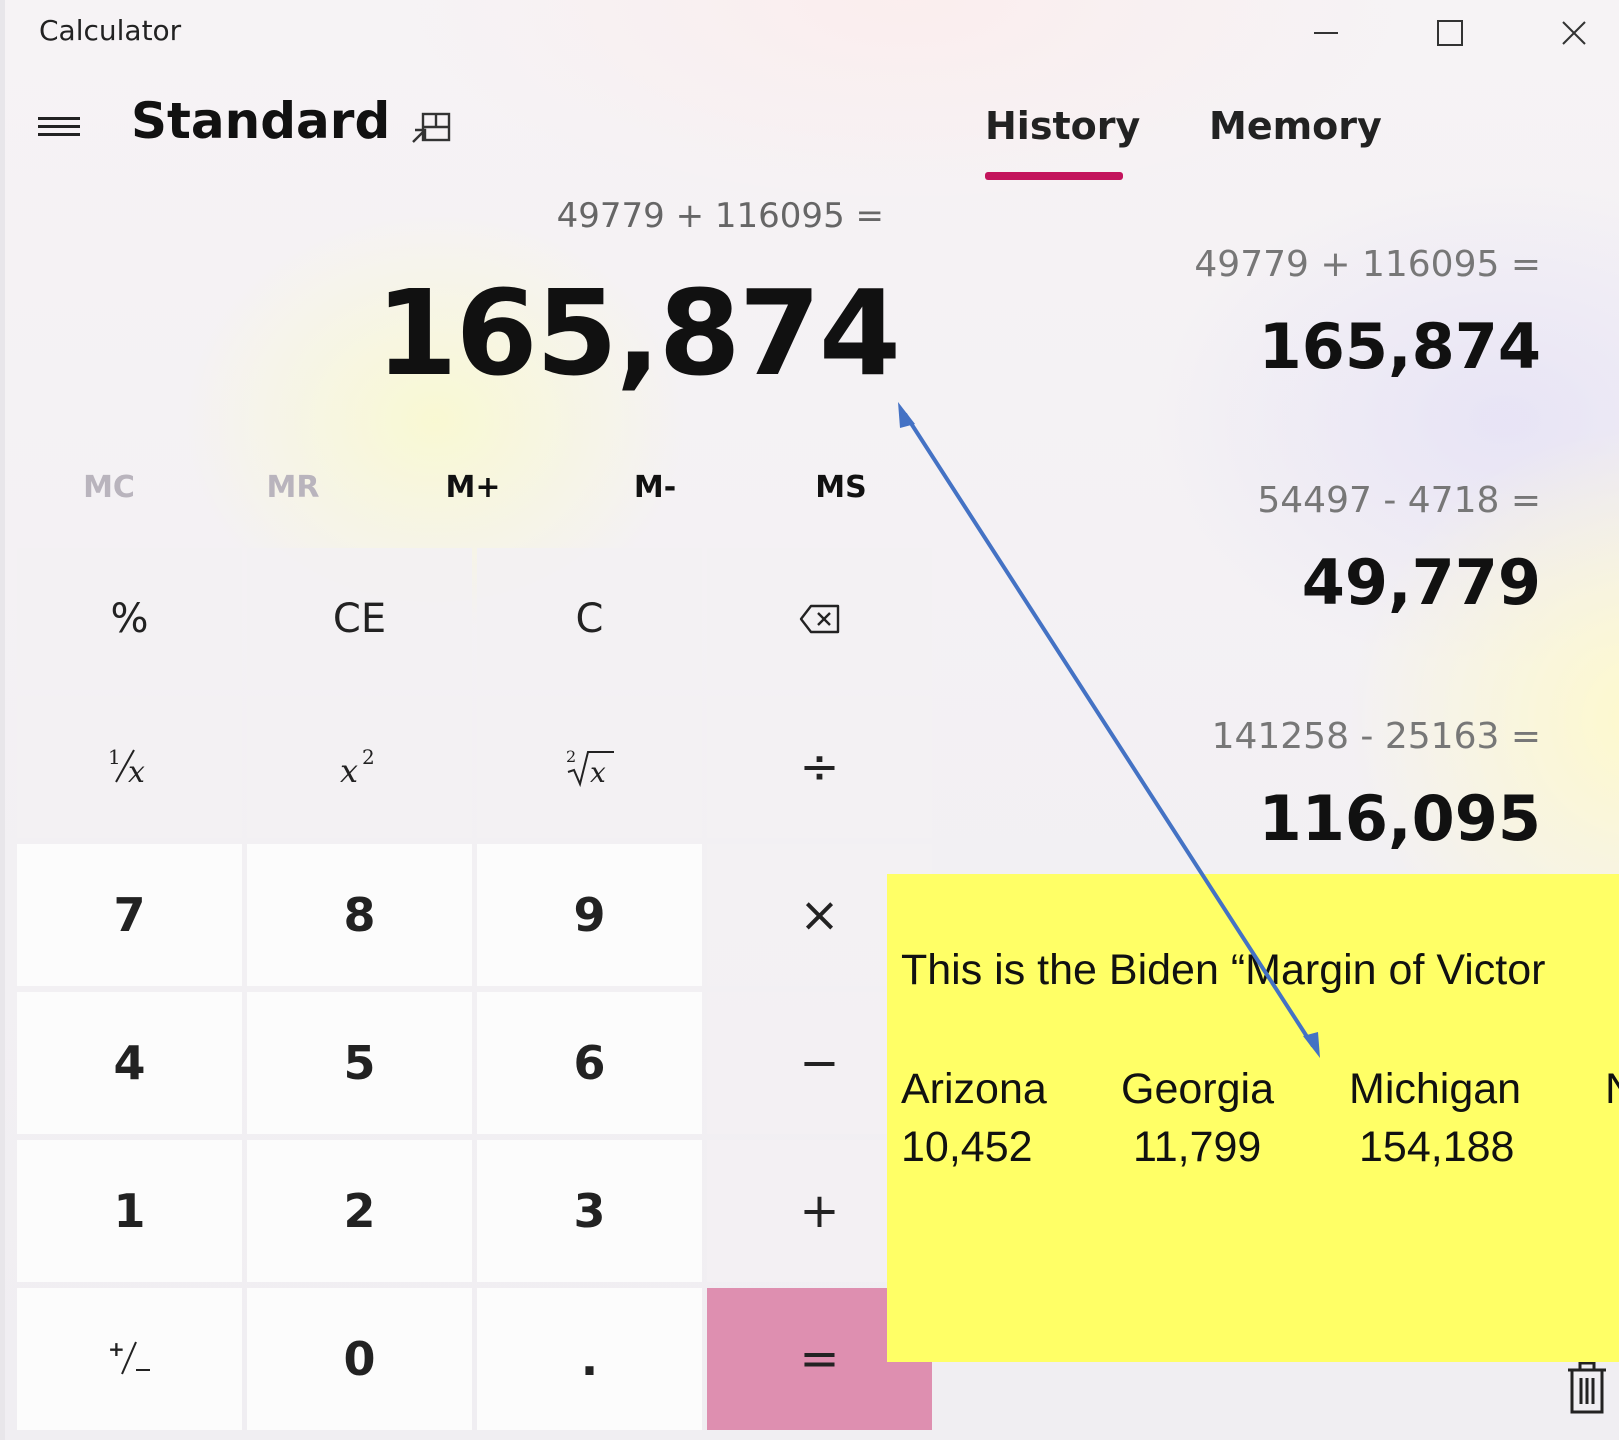 The height and width of the screenshot is (1440, 1619). What do you see at coordinates (129, 1063) in the screenshot?
I see `digit-4-button: 4` at bounding box center [129, 1063].